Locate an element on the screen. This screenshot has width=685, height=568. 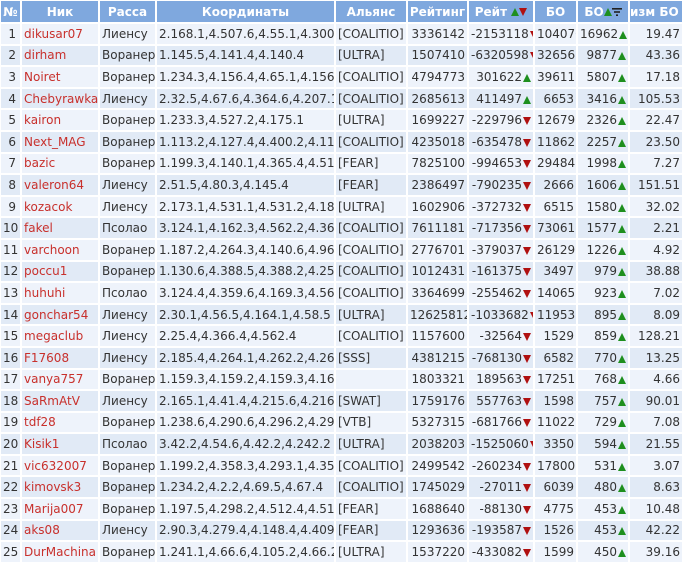
player-nick-link: DurMachina is located at coordinates (60, 552).